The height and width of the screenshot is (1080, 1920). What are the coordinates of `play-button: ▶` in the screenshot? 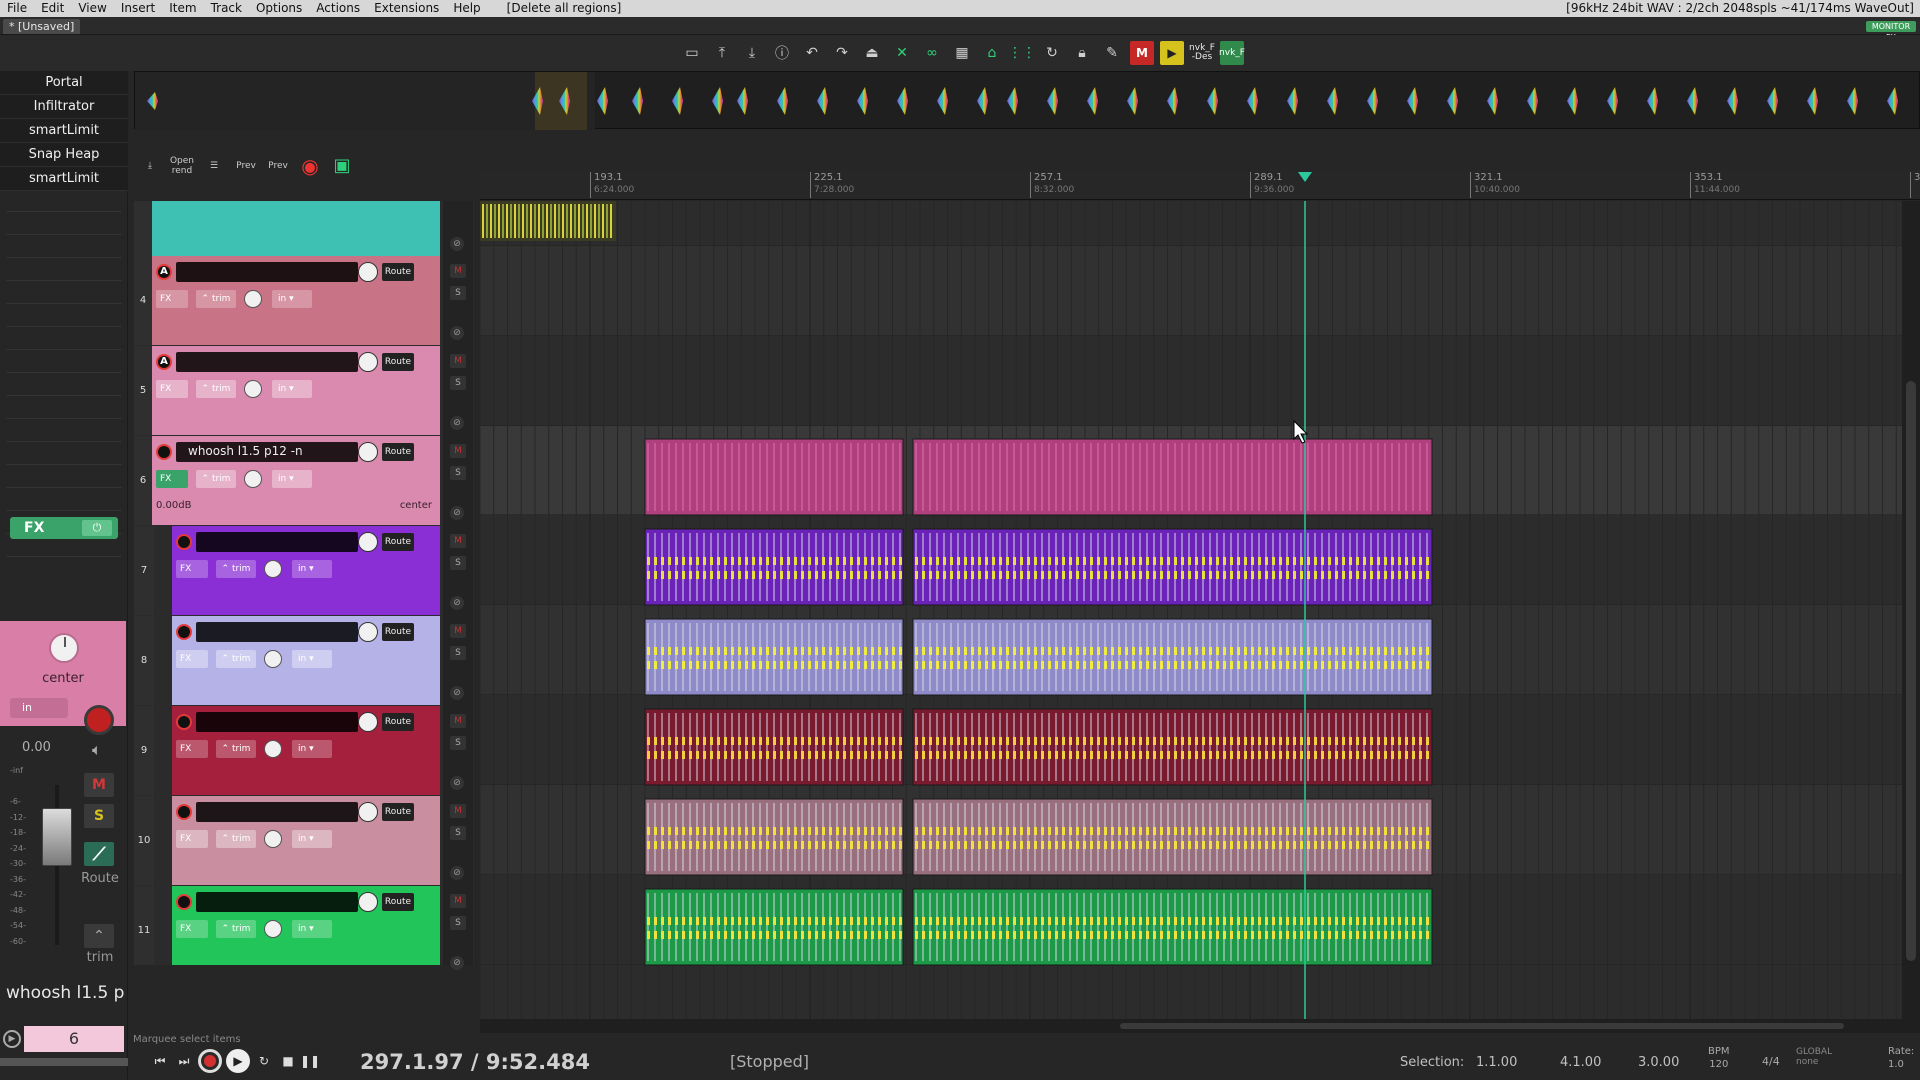 It's located at (238, 1061).